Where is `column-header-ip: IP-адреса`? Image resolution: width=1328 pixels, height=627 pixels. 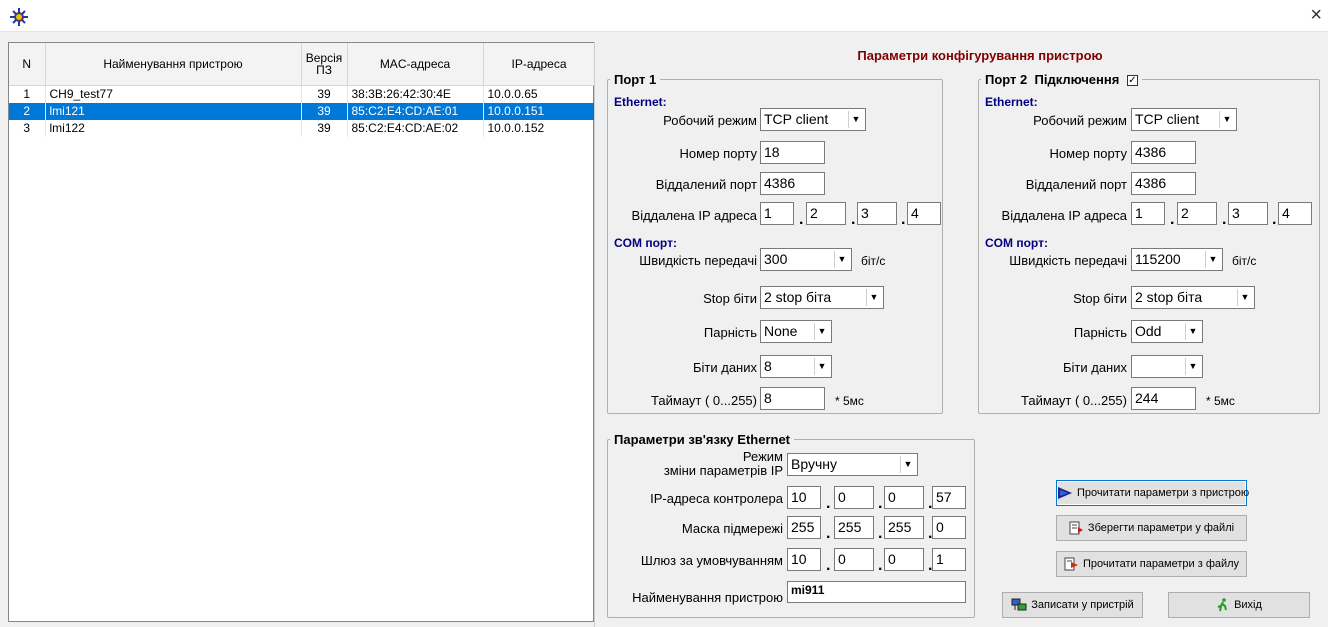
column-header-ip: IP-адреса is located at coordinates (539, 64).